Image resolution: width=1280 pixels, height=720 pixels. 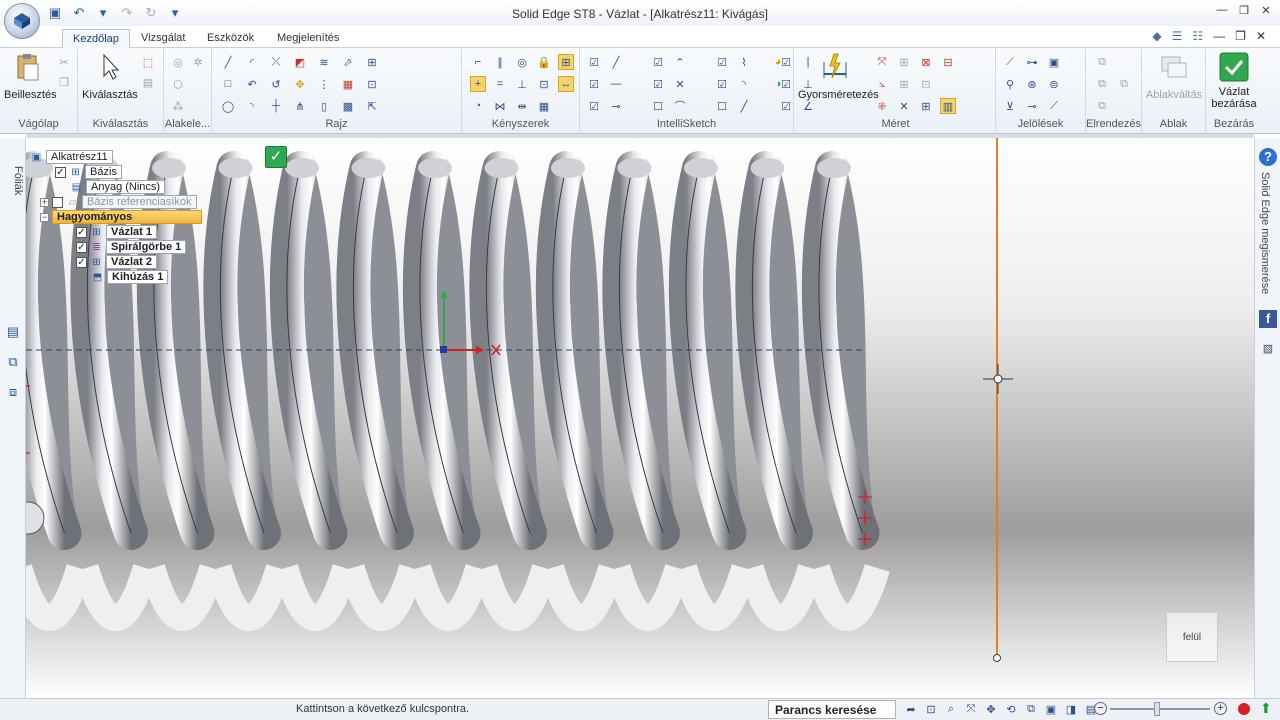 I want to click on tangent-icon: ◔, so click(x=478, y=106).